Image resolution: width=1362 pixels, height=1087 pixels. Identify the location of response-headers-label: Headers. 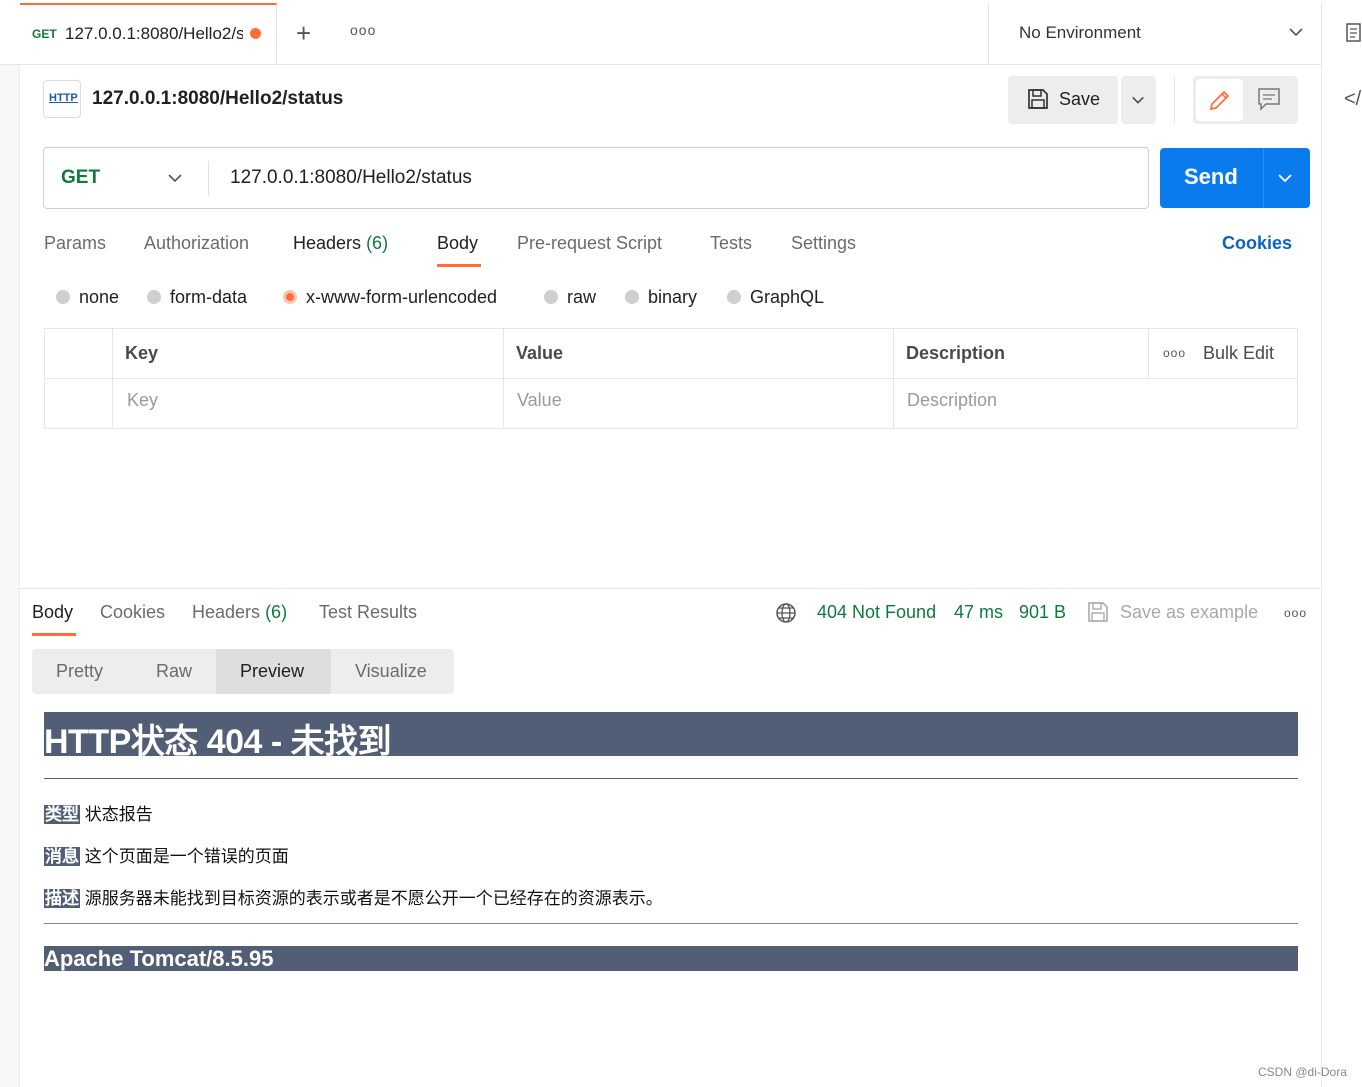
(226, 612).